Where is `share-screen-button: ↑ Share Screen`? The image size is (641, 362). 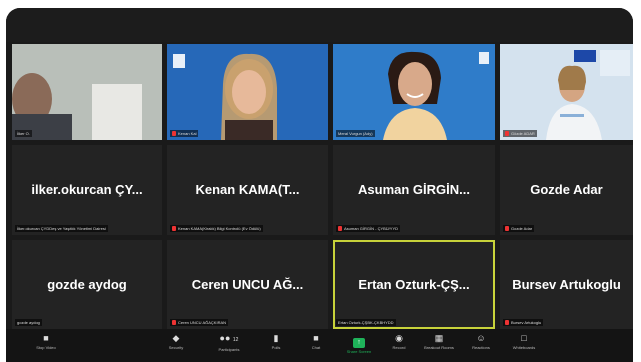
share-screen-button: ↑ Share Screen is located at coordinates (359, 343).